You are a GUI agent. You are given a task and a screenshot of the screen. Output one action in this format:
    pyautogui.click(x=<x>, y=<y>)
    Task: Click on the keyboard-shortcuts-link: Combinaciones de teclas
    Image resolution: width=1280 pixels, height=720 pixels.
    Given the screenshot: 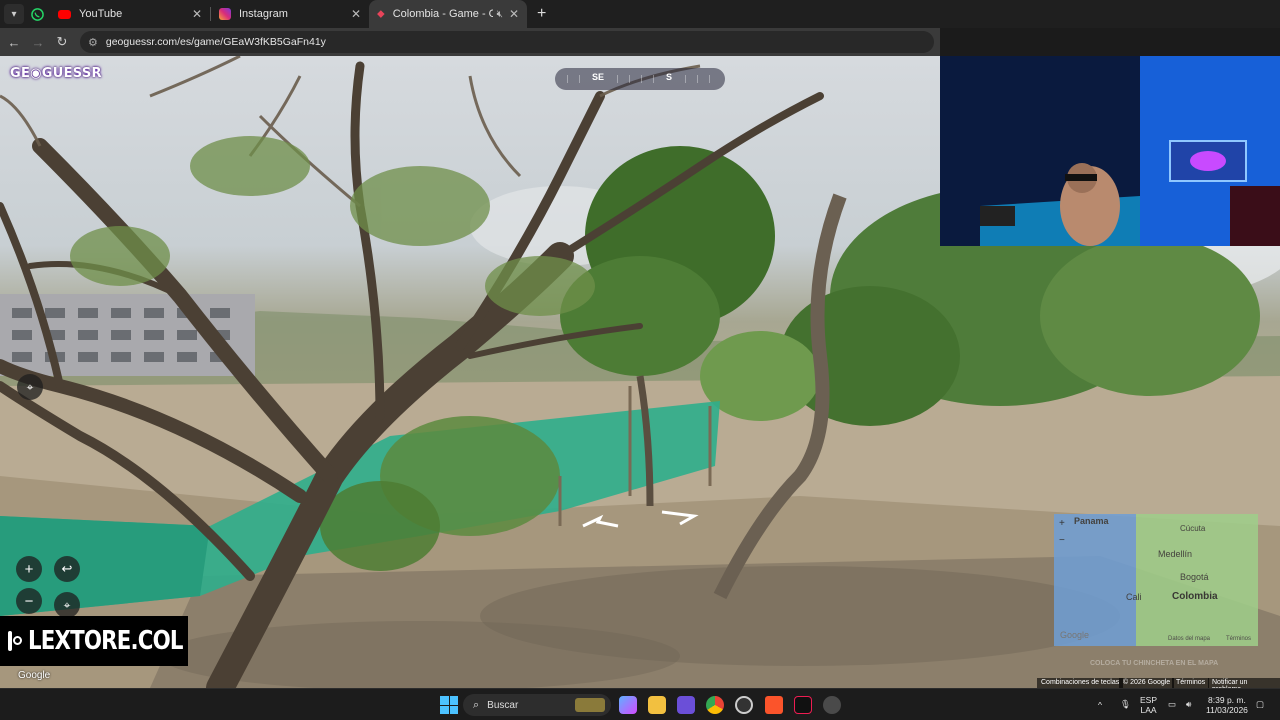 What is the action you would take?
    pyautogui.click(x=1080, y=683)
    